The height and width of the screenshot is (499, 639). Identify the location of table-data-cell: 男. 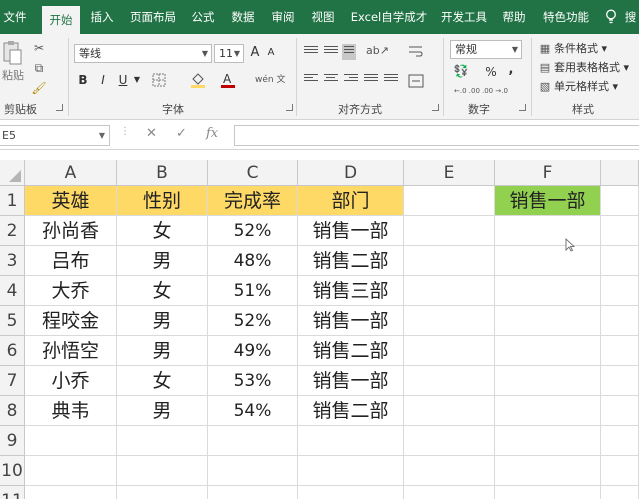
(162, 411).